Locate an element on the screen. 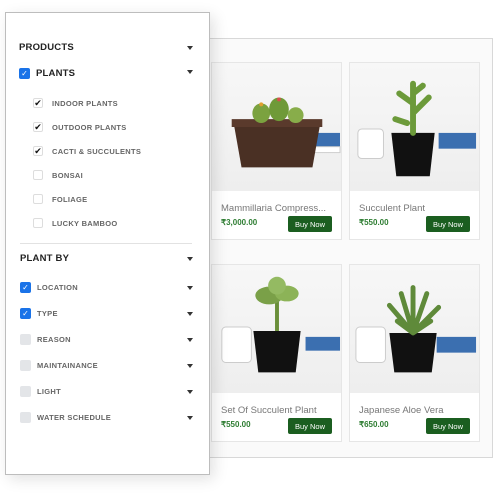 The width and height of the screenshot is (500, 500). option-label: MAINTAINANCE is located at coordinates (67, 365).